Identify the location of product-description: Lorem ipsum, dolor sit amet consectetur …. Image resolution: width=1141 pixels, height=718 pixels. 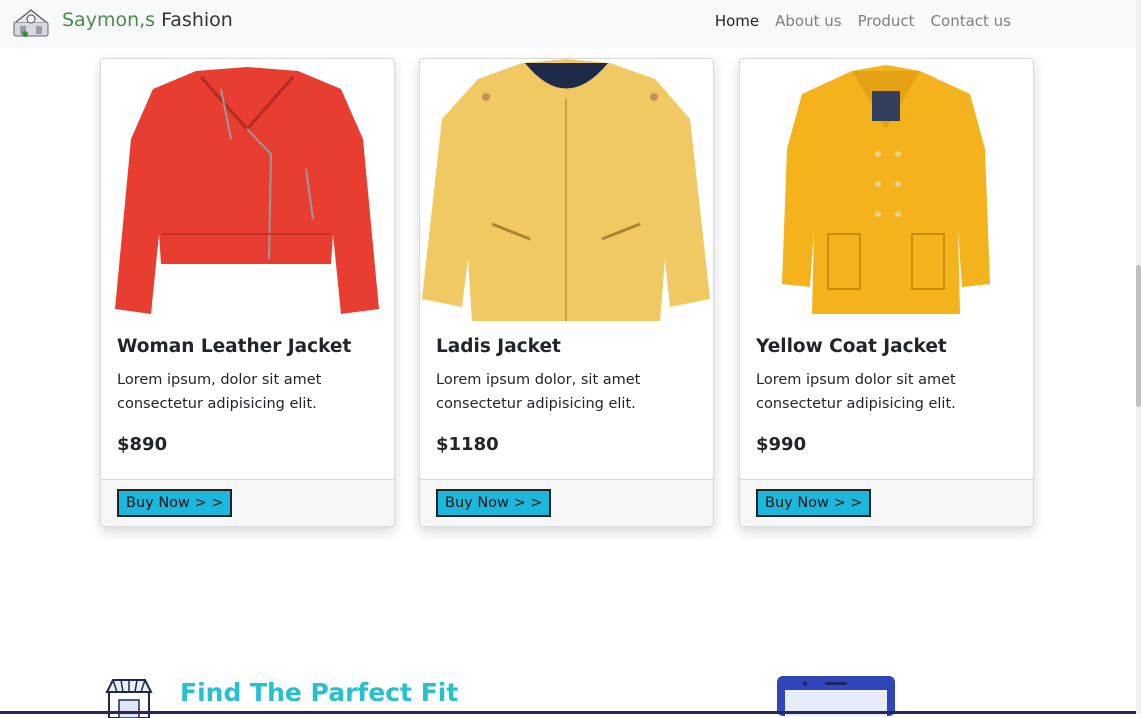
(219, 392).